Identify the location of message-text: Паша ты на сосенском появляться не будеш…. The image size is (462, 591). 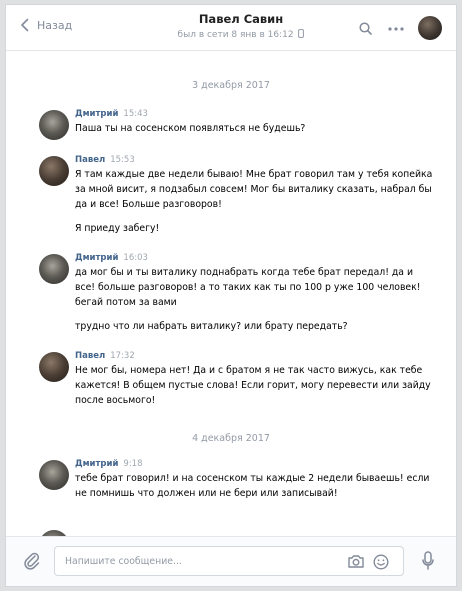
(190, 128).